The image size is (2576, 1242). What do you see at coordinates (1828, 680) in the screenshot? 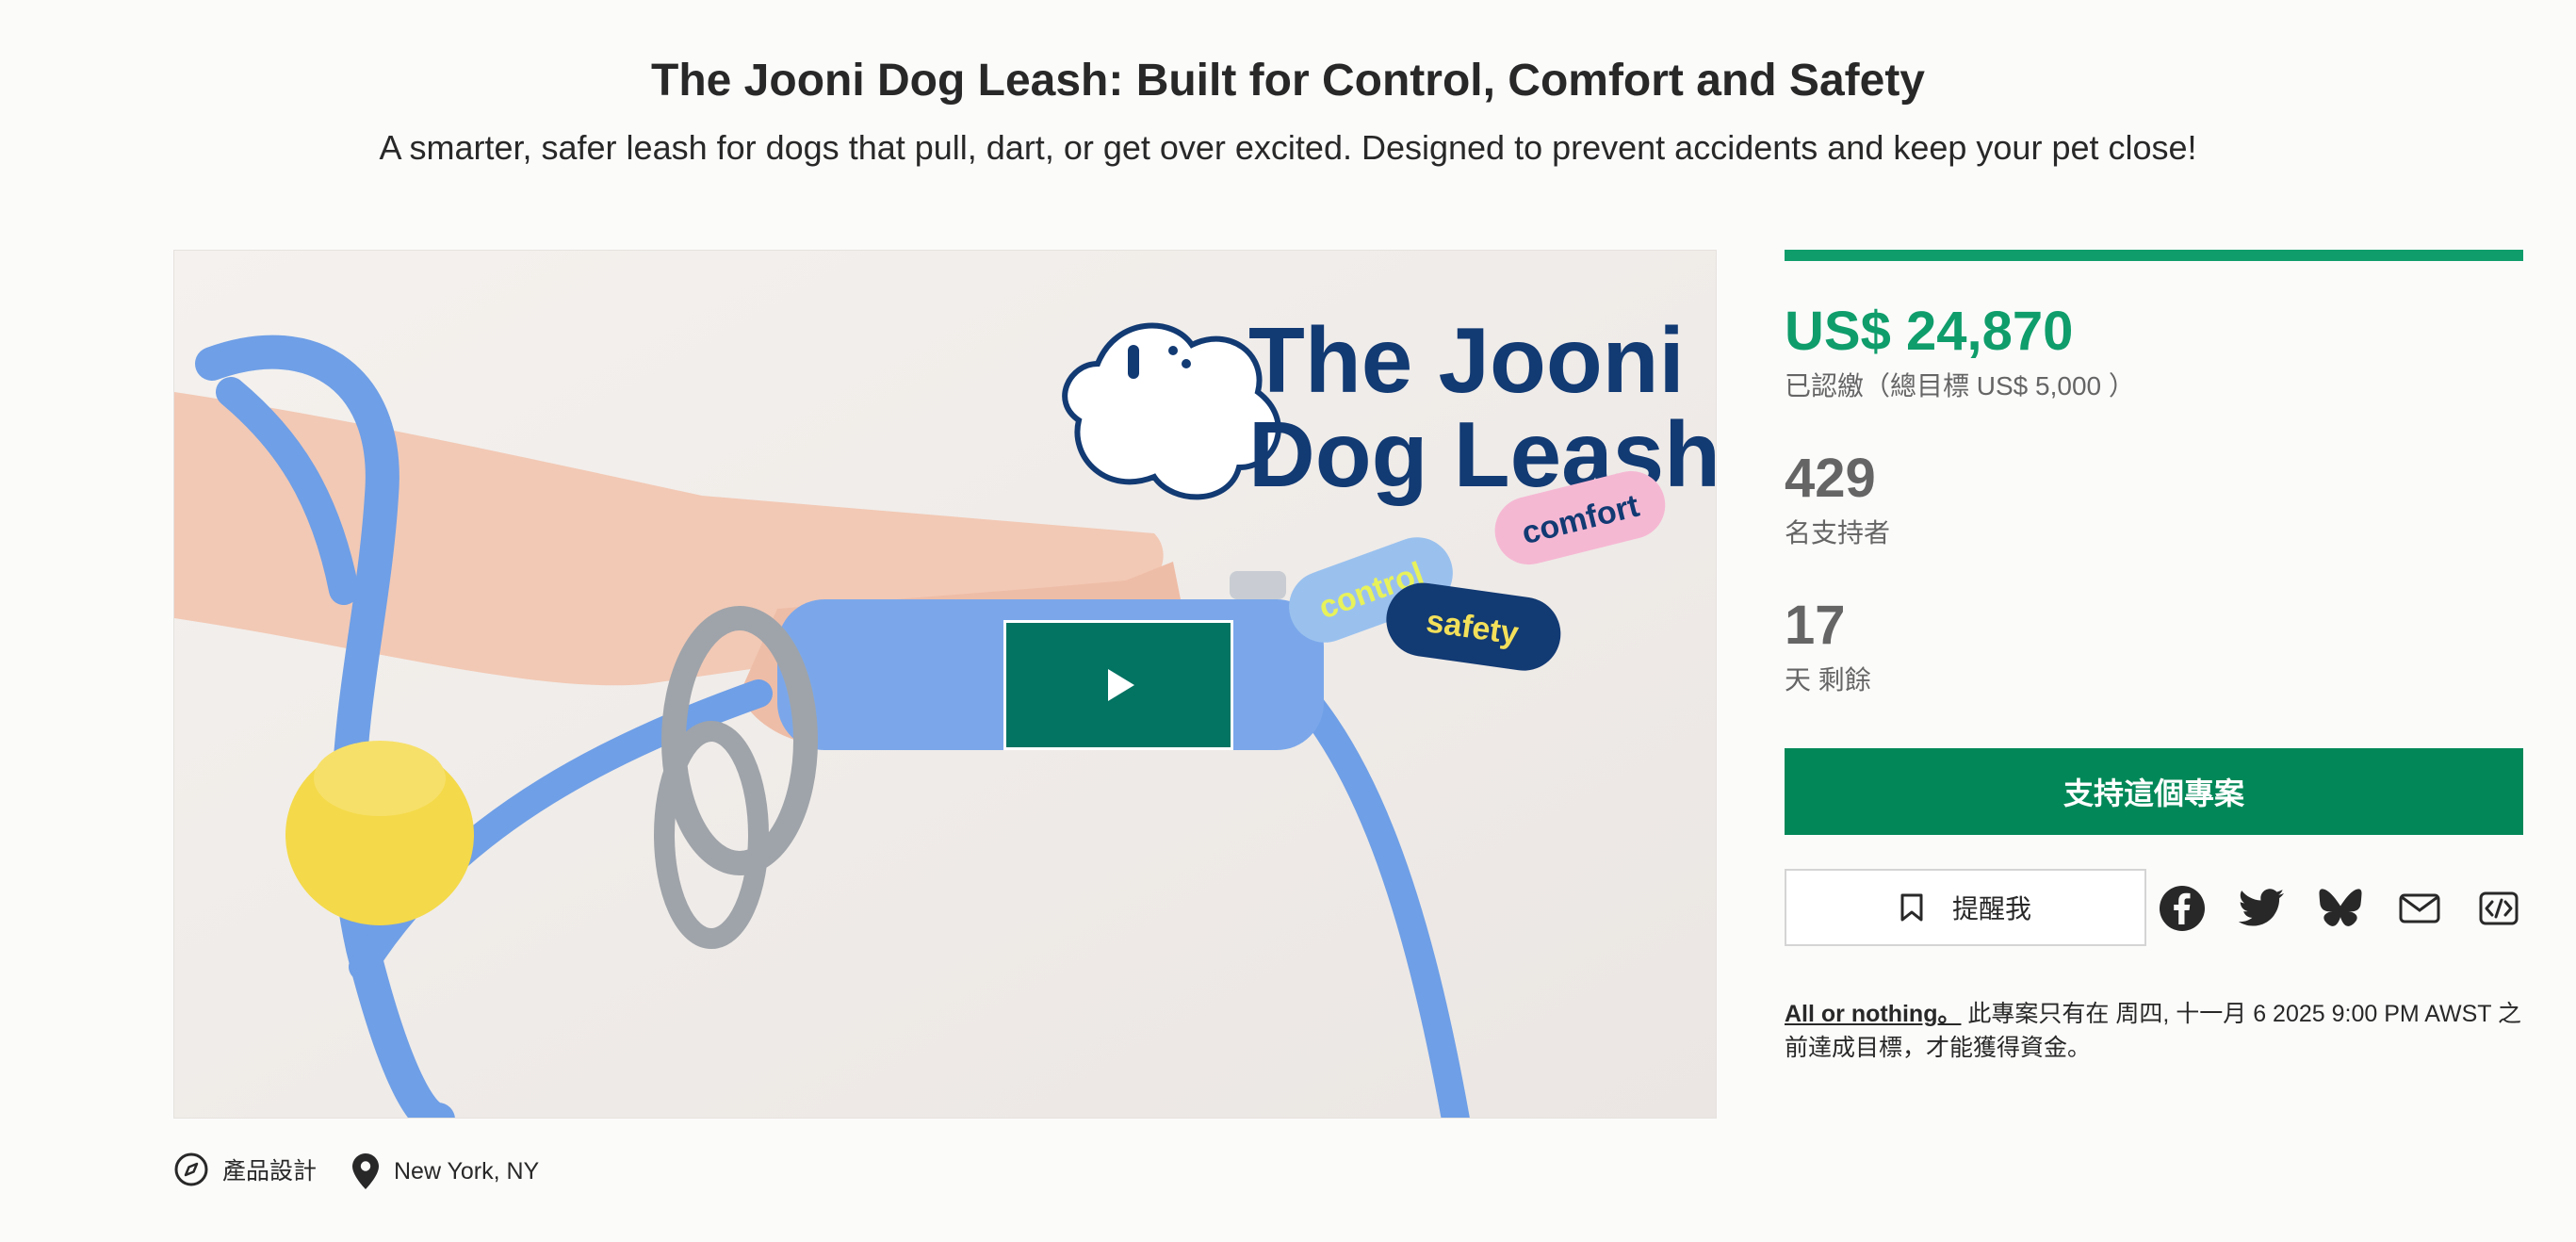
I see `days-remaining-label: 天 剩餘` at bounding box center [1828, 680].